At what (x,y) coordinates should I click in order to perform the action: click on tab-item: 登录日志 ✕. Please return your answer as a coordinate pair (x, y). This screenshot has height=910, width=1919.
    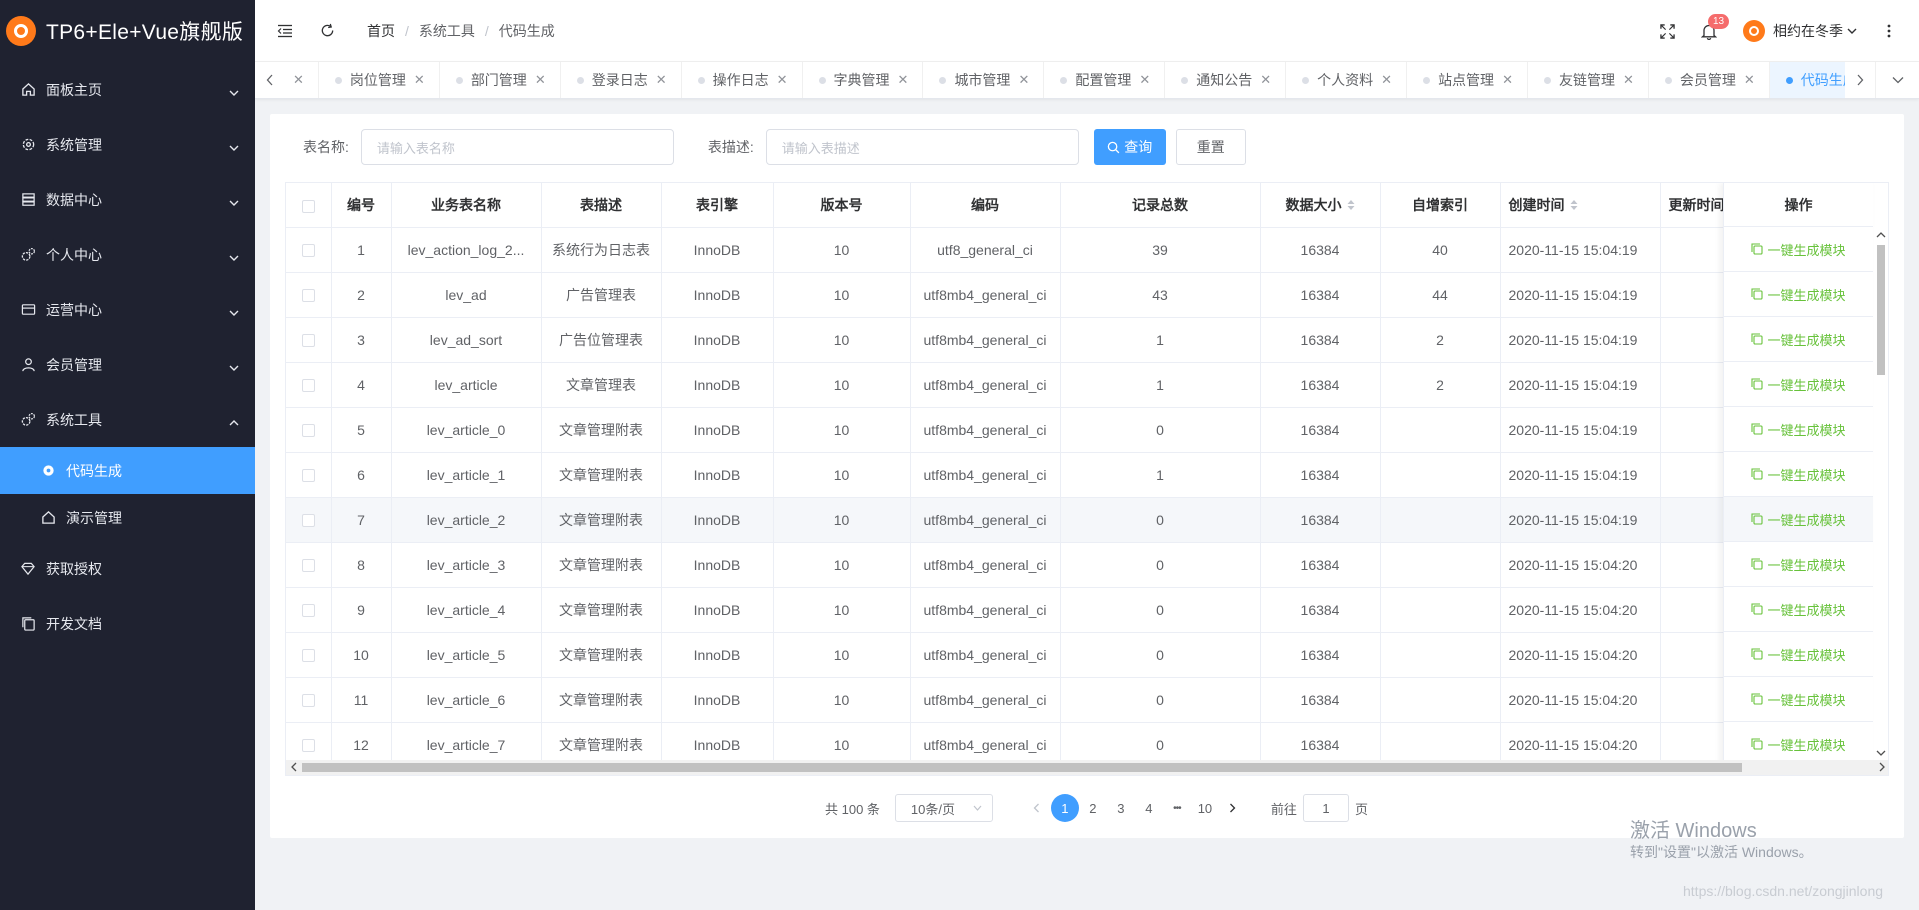
    Looking at the image, I should click on (621, 80).